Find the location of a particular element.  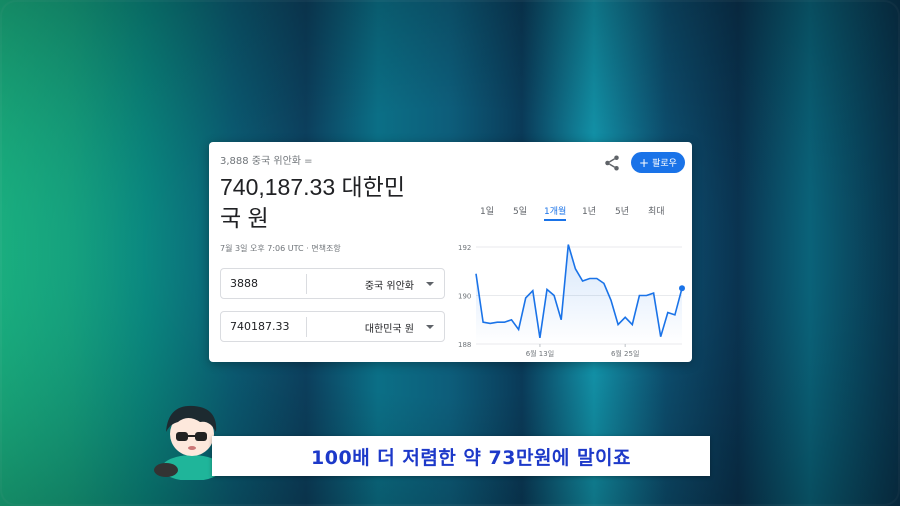

conversion-subtitle: 3,888 중국 위안화 = is located at coordinates (266, 161).